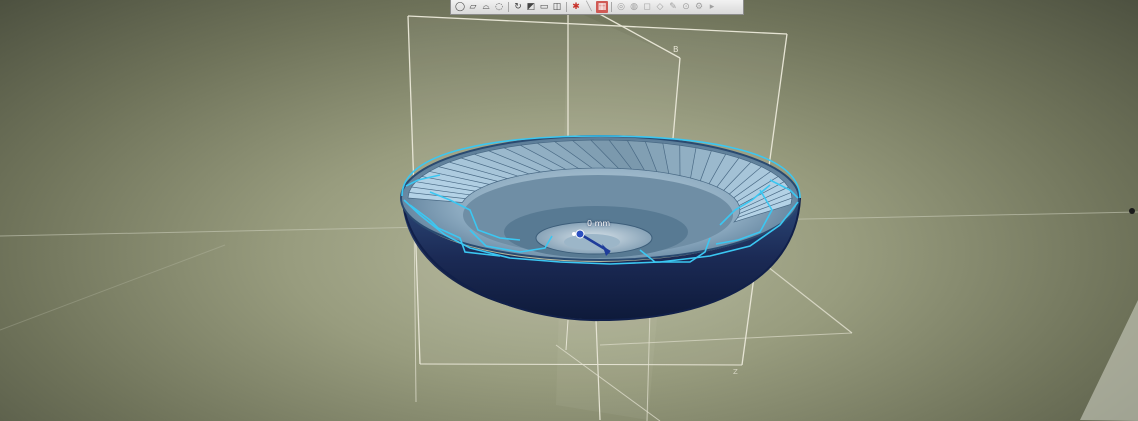 The height and width of the screenshot is (421, 1138). I want to click on hidden-line-icon: ◻, so click(647, 7).